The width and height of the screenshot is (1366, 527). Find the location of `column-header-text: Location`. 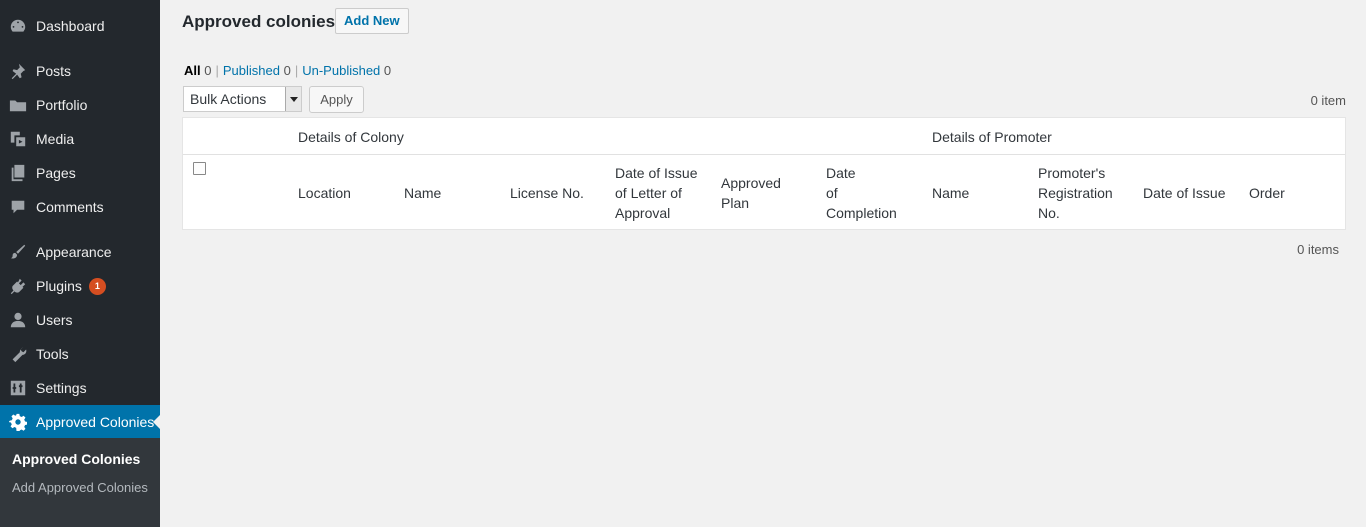

column-header-text: Location is located at coordinates (324, 193).